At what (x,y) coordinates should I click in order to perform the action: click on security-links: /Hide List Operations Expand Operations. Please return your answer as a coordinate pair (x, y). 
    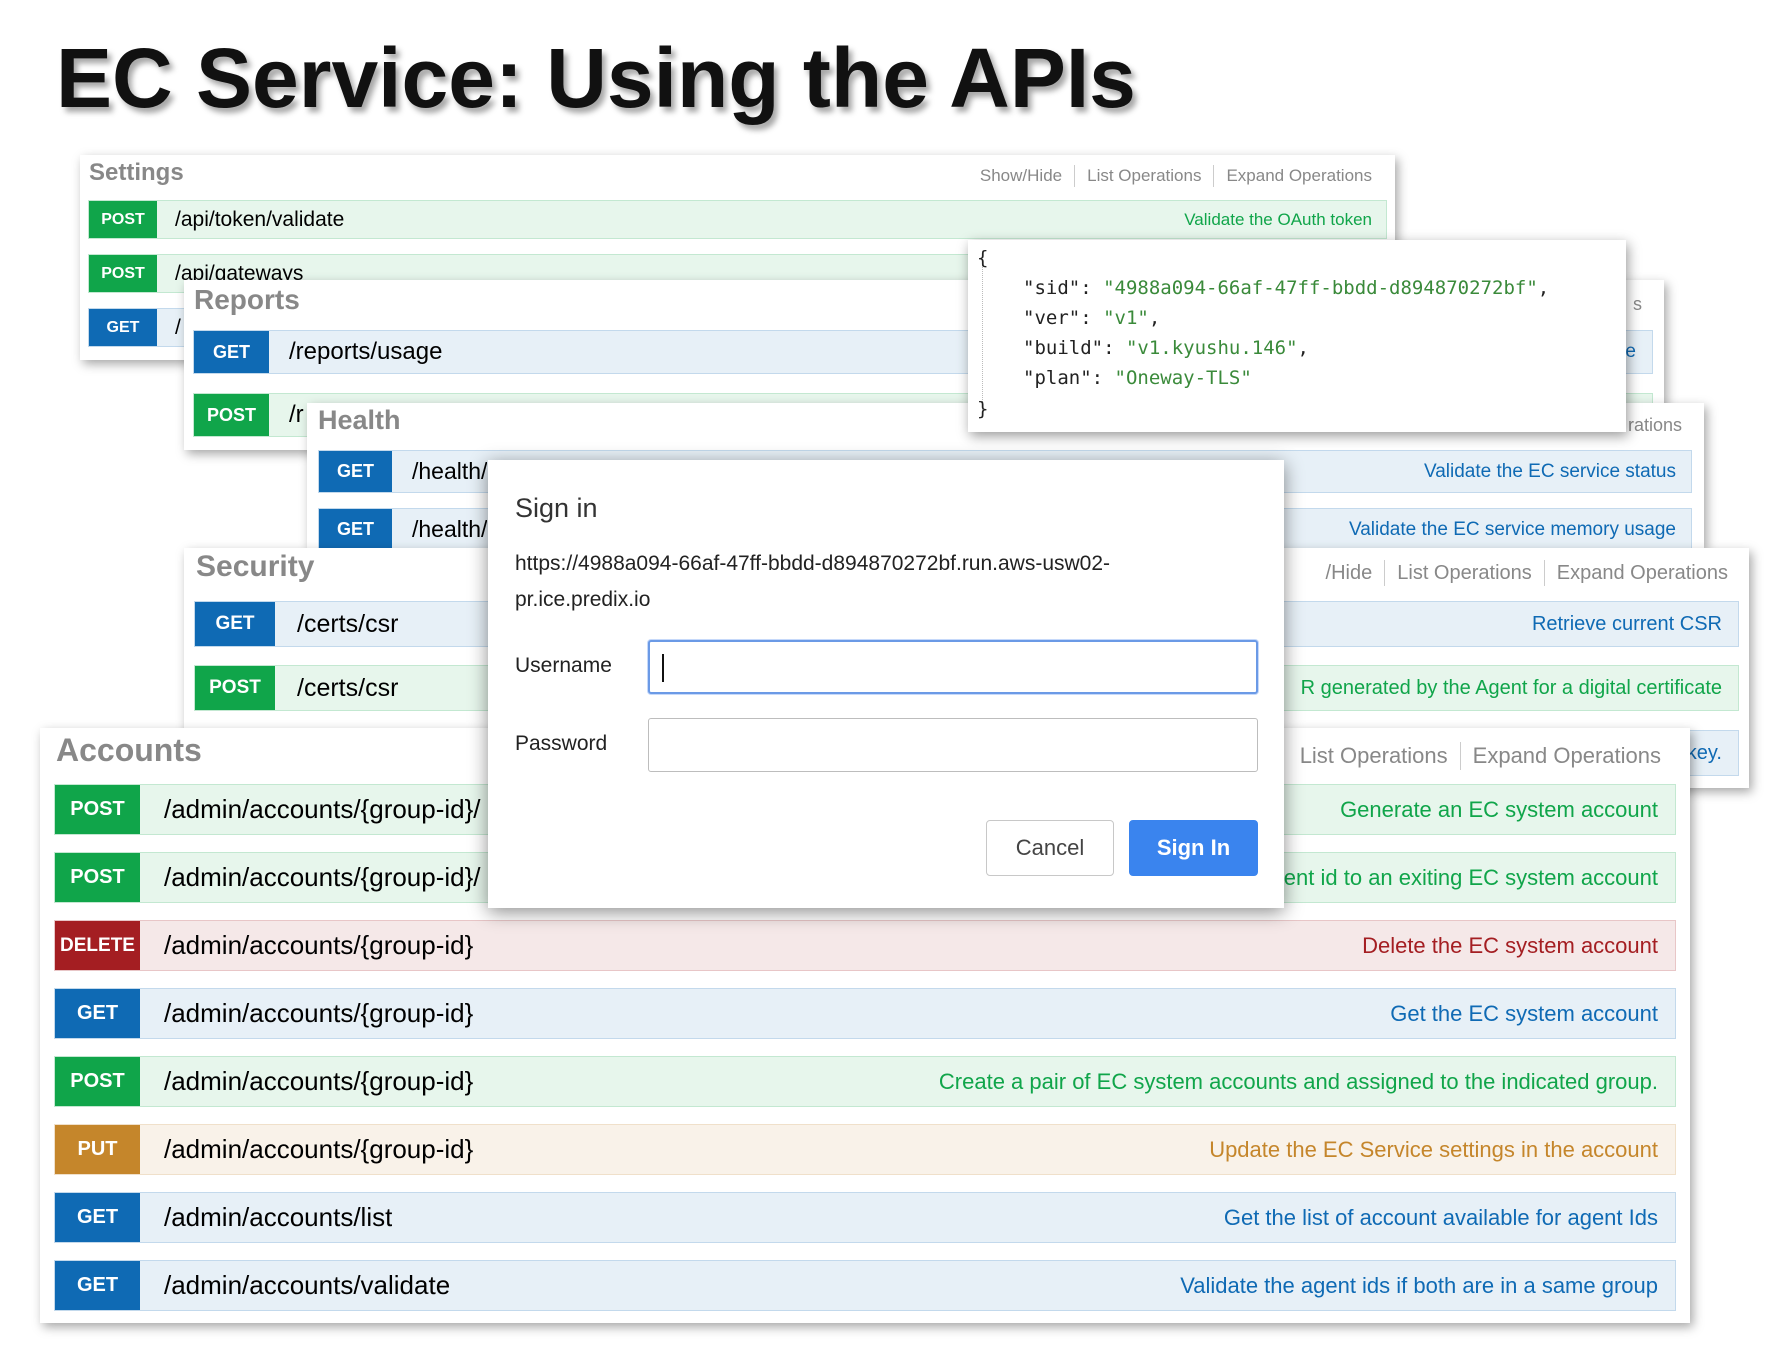
    Looking at the image, I should click on (1527, 573).